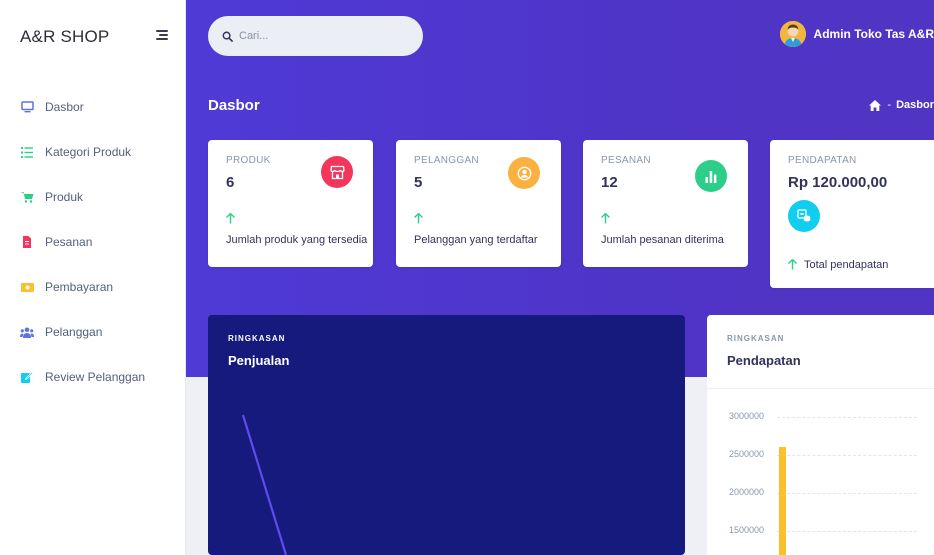 This screenshot has height=555, width=934. Describe the element at coordinates (874, 34) in the screenshot. I see `user-name: Admin Toko Tas A&R` at that location.